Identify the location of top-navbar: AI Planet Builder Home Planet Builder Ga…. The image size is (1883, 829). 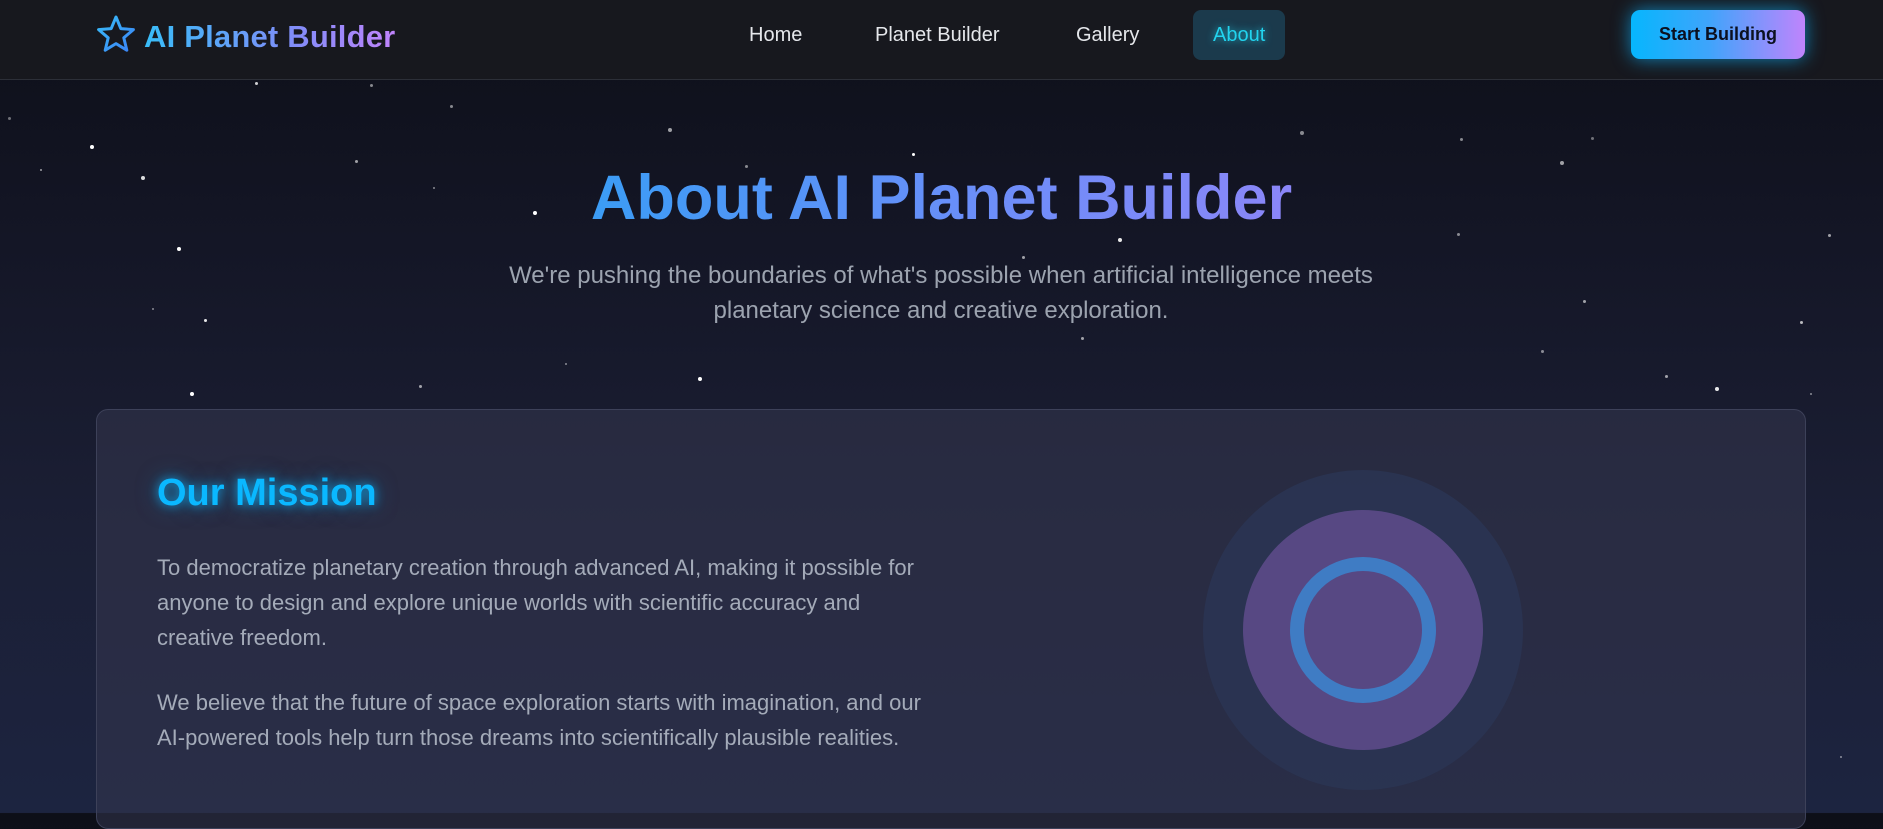
(941, 40).